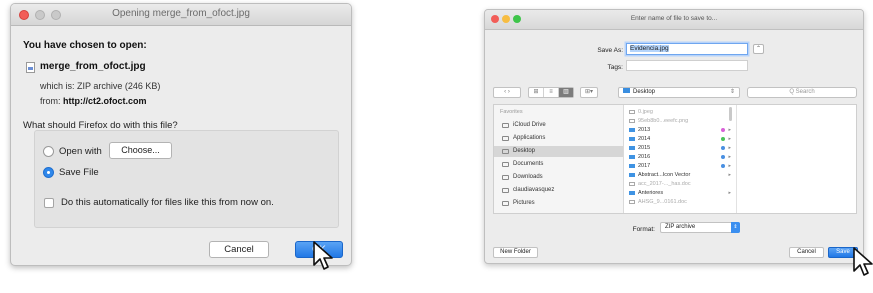 The height and width of the screenshot is (293, 873). I want to click on tags-label: Tags:, so click(615, 67).